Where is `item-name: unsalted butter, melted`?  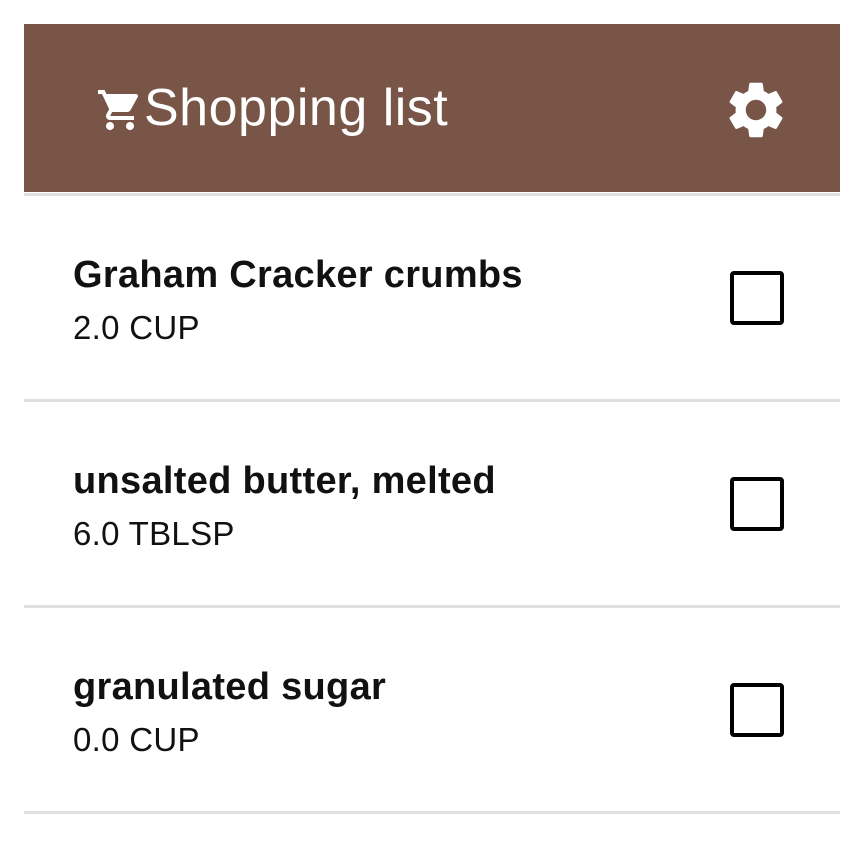
item-name: unsalted butter, melted is located at coordinates (284, 481).